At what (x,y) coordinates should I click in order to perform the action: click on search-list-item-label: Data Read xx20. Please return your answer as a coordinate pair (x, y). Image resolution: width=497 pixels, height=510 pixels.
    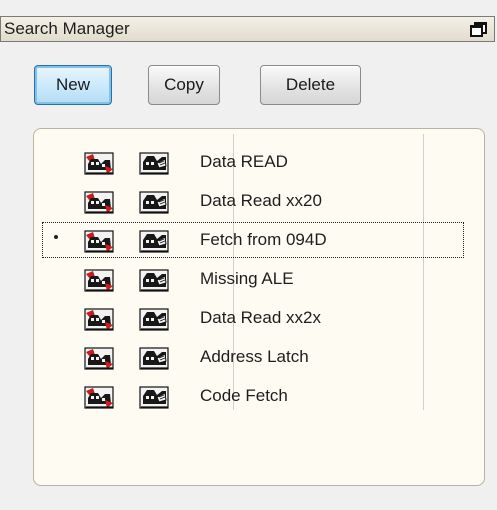
    Looking at the image, I should click on (261, 200).